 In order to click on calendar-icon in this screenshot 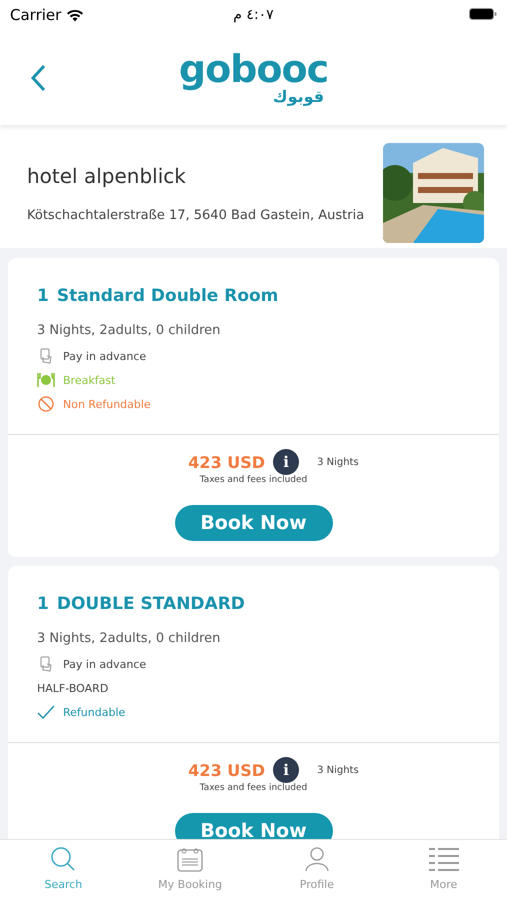, I will do `click(190, 859)`.